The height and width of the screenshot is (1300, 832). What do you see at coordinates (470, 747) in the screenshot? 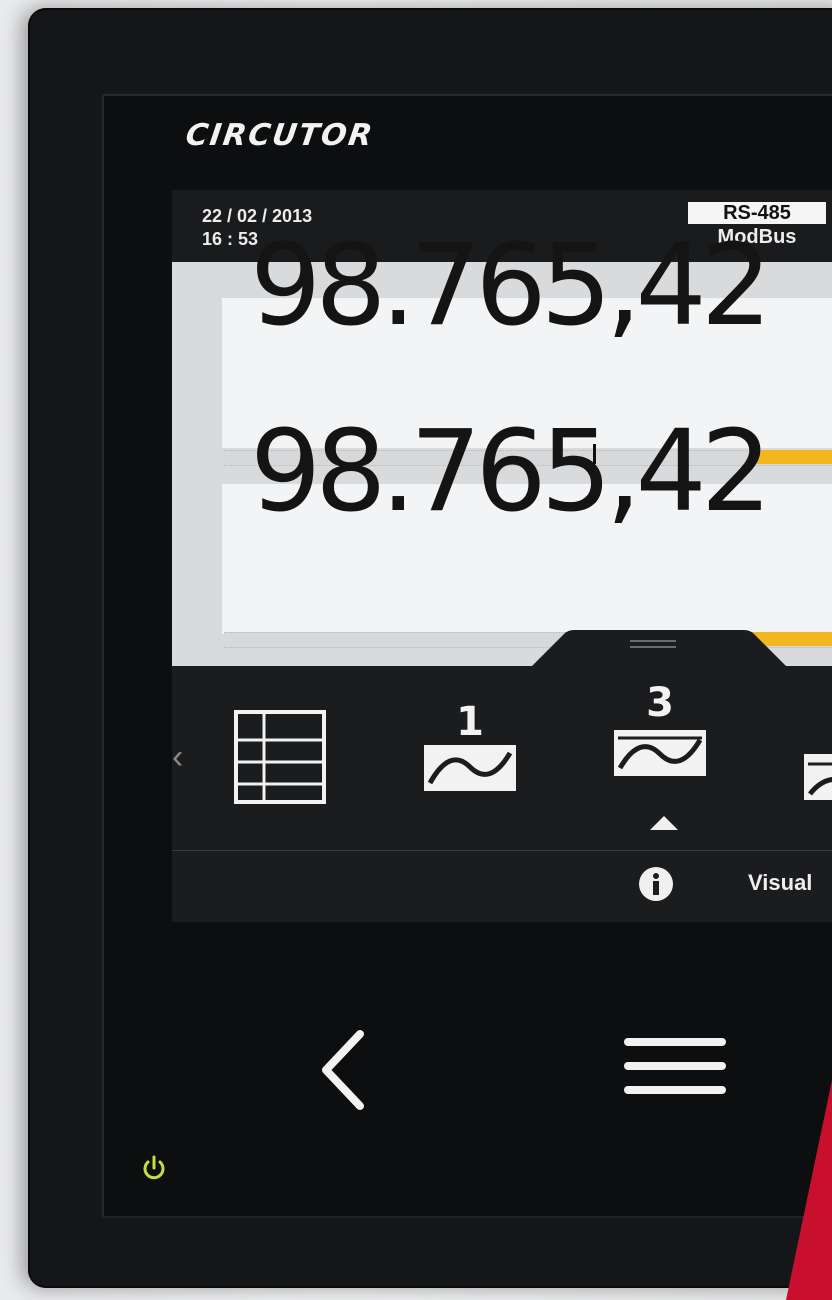
I see `waveform-1-icon: 1` at bounding box center [470, 747].